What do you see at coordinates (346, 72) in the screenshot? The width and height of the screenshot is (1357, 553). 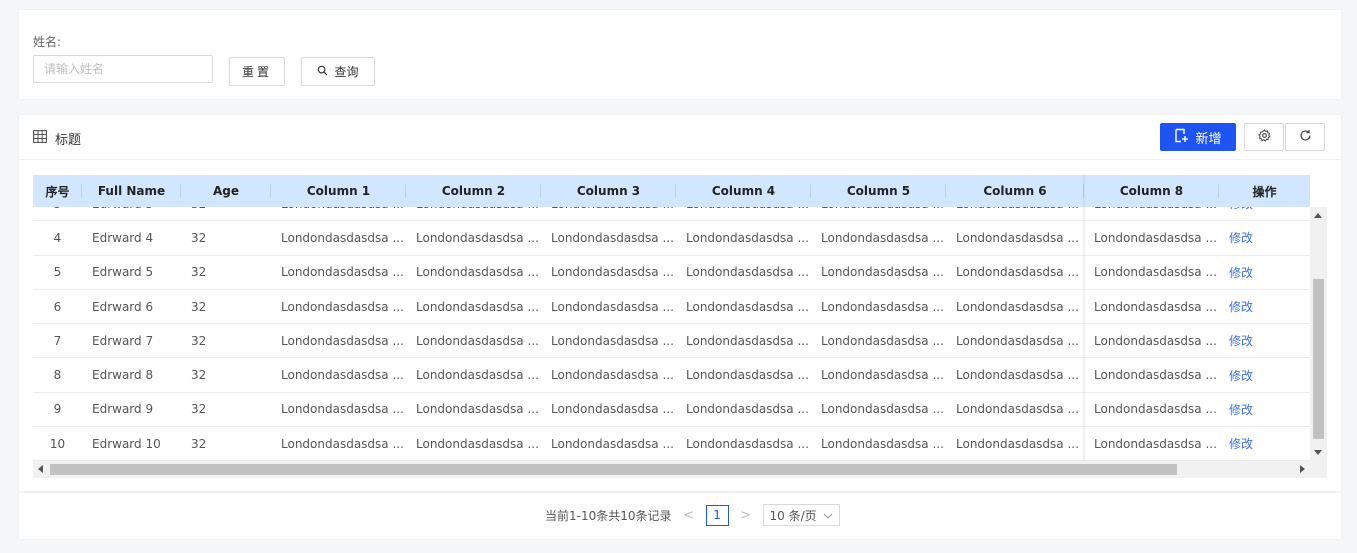 I see `query-button-label: 查询` at bounding box center [346, 72].